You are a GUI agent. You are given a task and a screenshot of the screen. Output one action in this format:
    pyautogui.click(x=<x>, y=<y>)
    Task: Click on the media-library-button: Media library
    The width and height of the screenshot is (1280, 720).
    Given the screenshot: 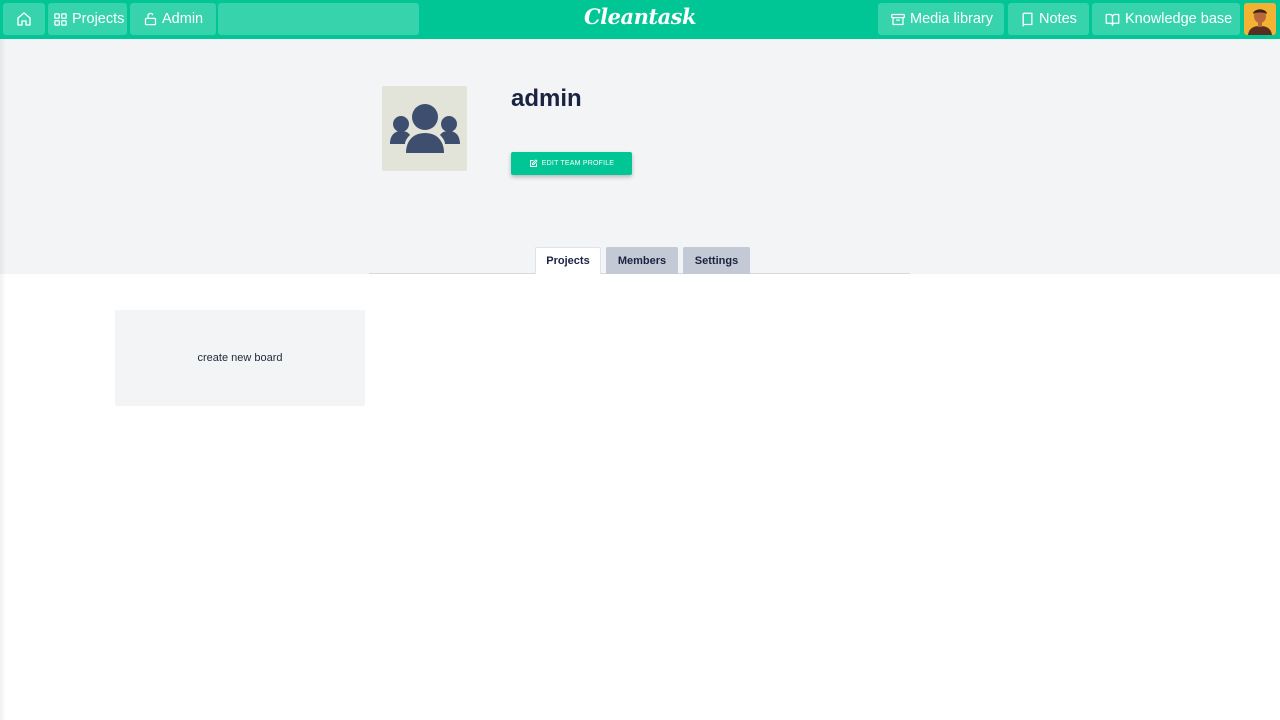 What is the action you would take?
    pyautogui.click(x=941, y=19)
    